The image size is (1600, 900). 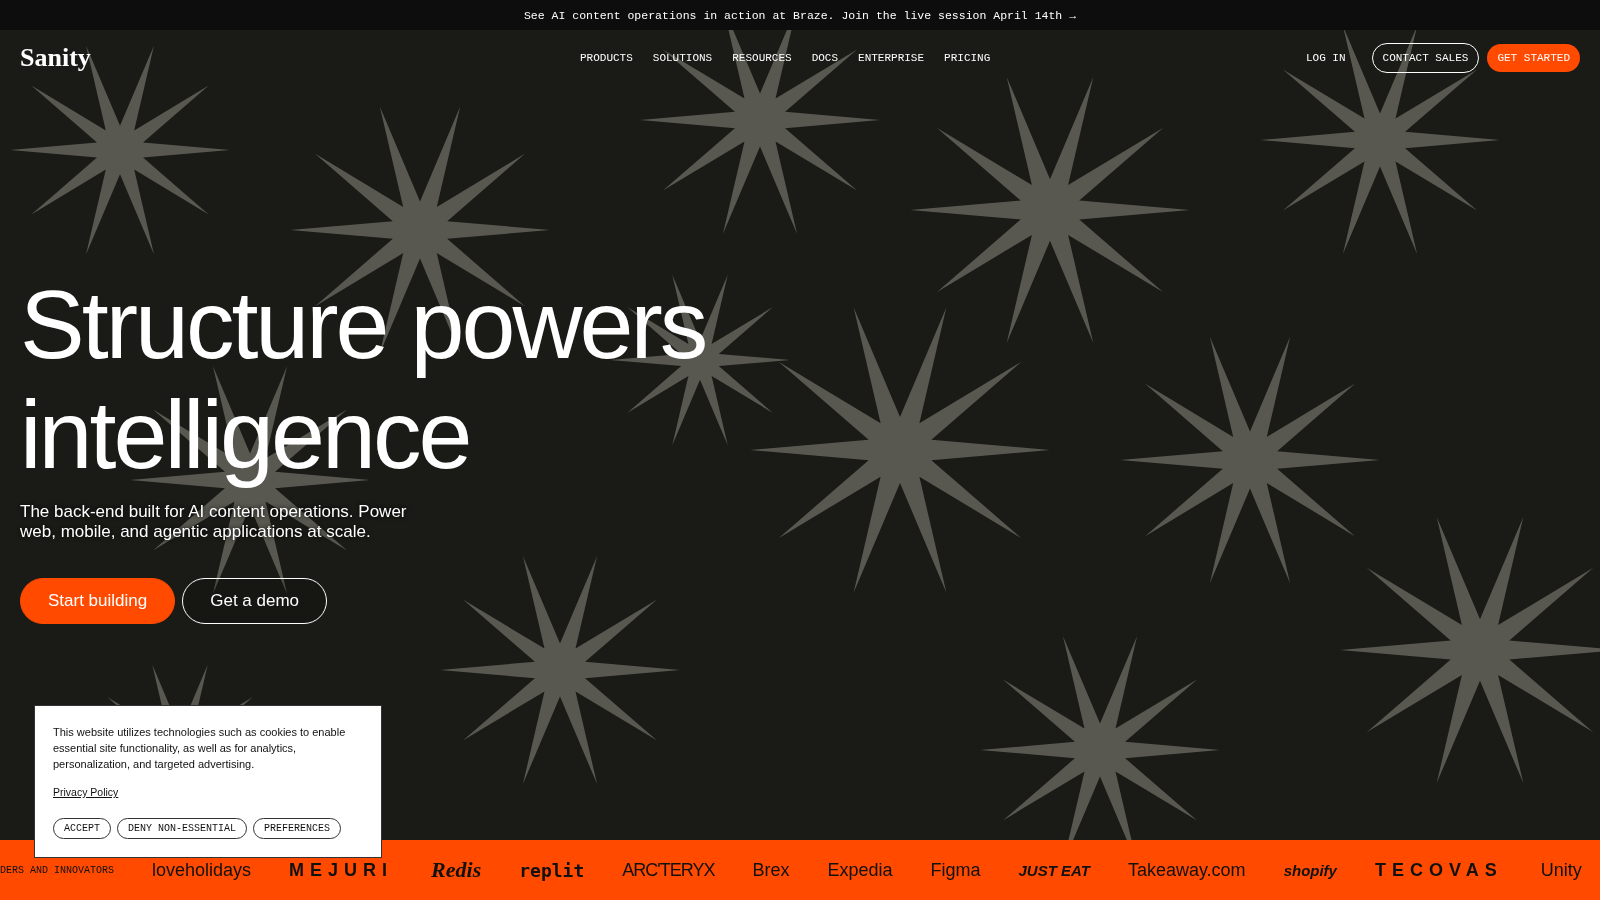 What do you see at coordinates (771, 870) in the screenshot?
I see `brand-logo: Brex` at bounding box center [771, 870].